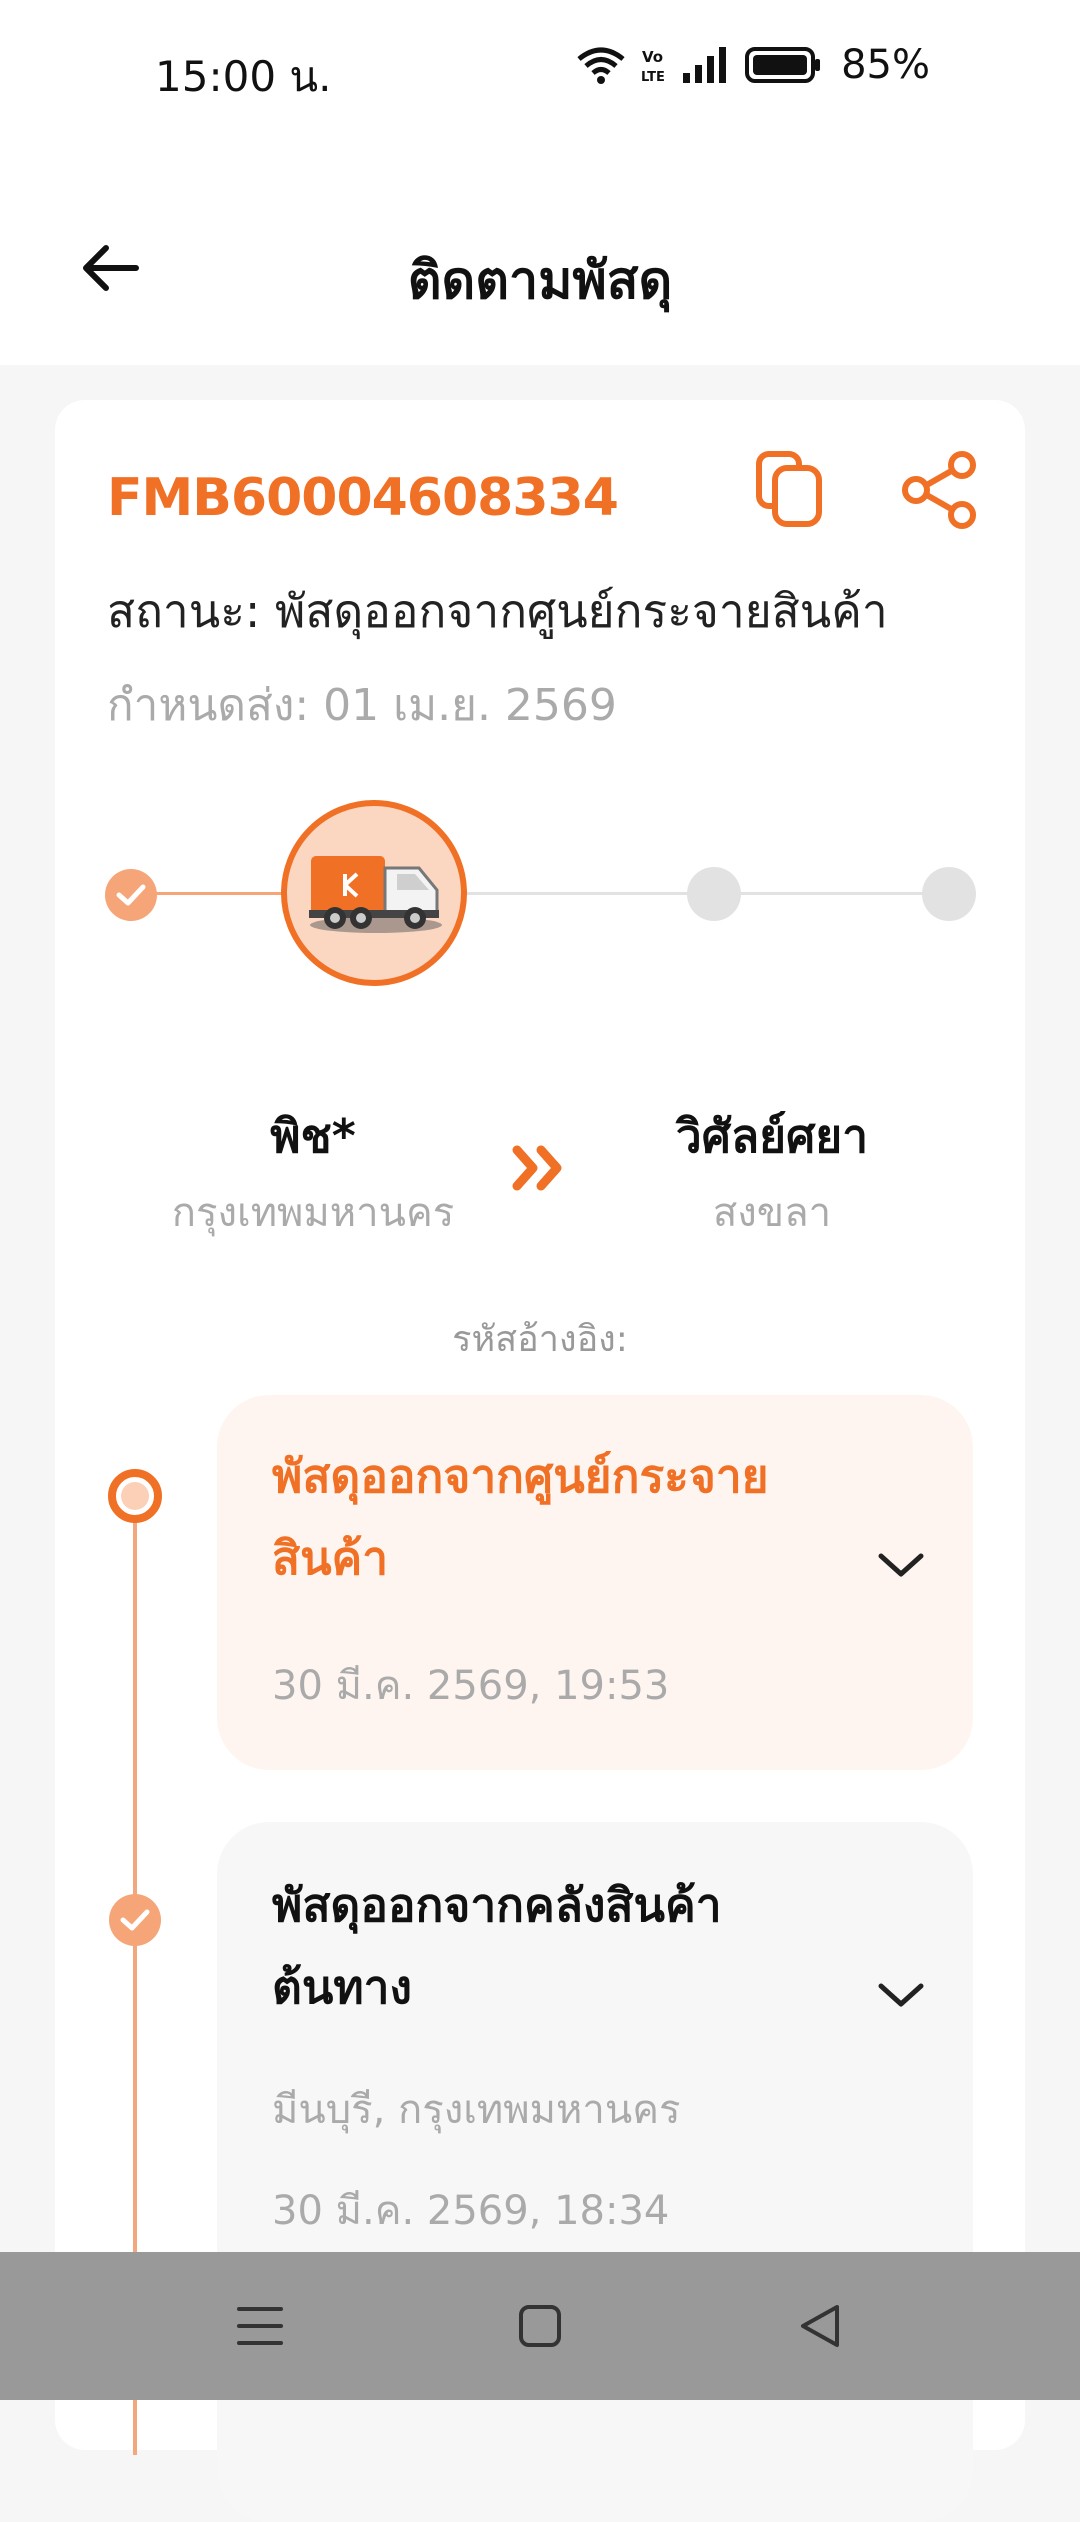 The height and width of the screenshot is (2522, 1080). I want to click on double-chevron-right-icon, so click(537, 1168).